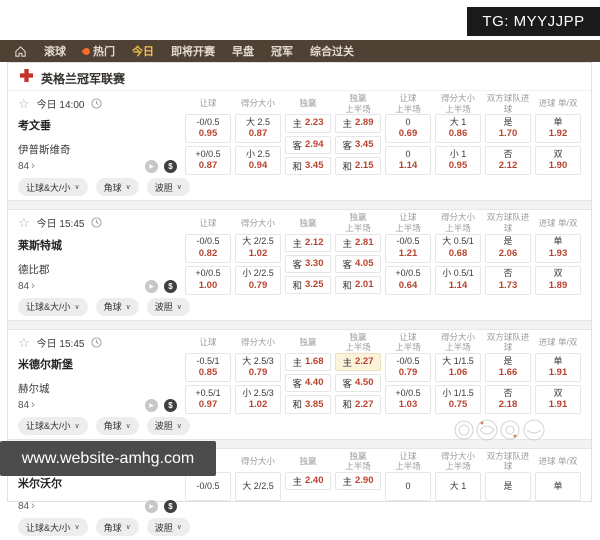 This screenshot has height=540, width=600. Describe the element at coordinates (208, 161) in the screenshot. I see `odds-cell: +0/0.5 0.87` at that location.